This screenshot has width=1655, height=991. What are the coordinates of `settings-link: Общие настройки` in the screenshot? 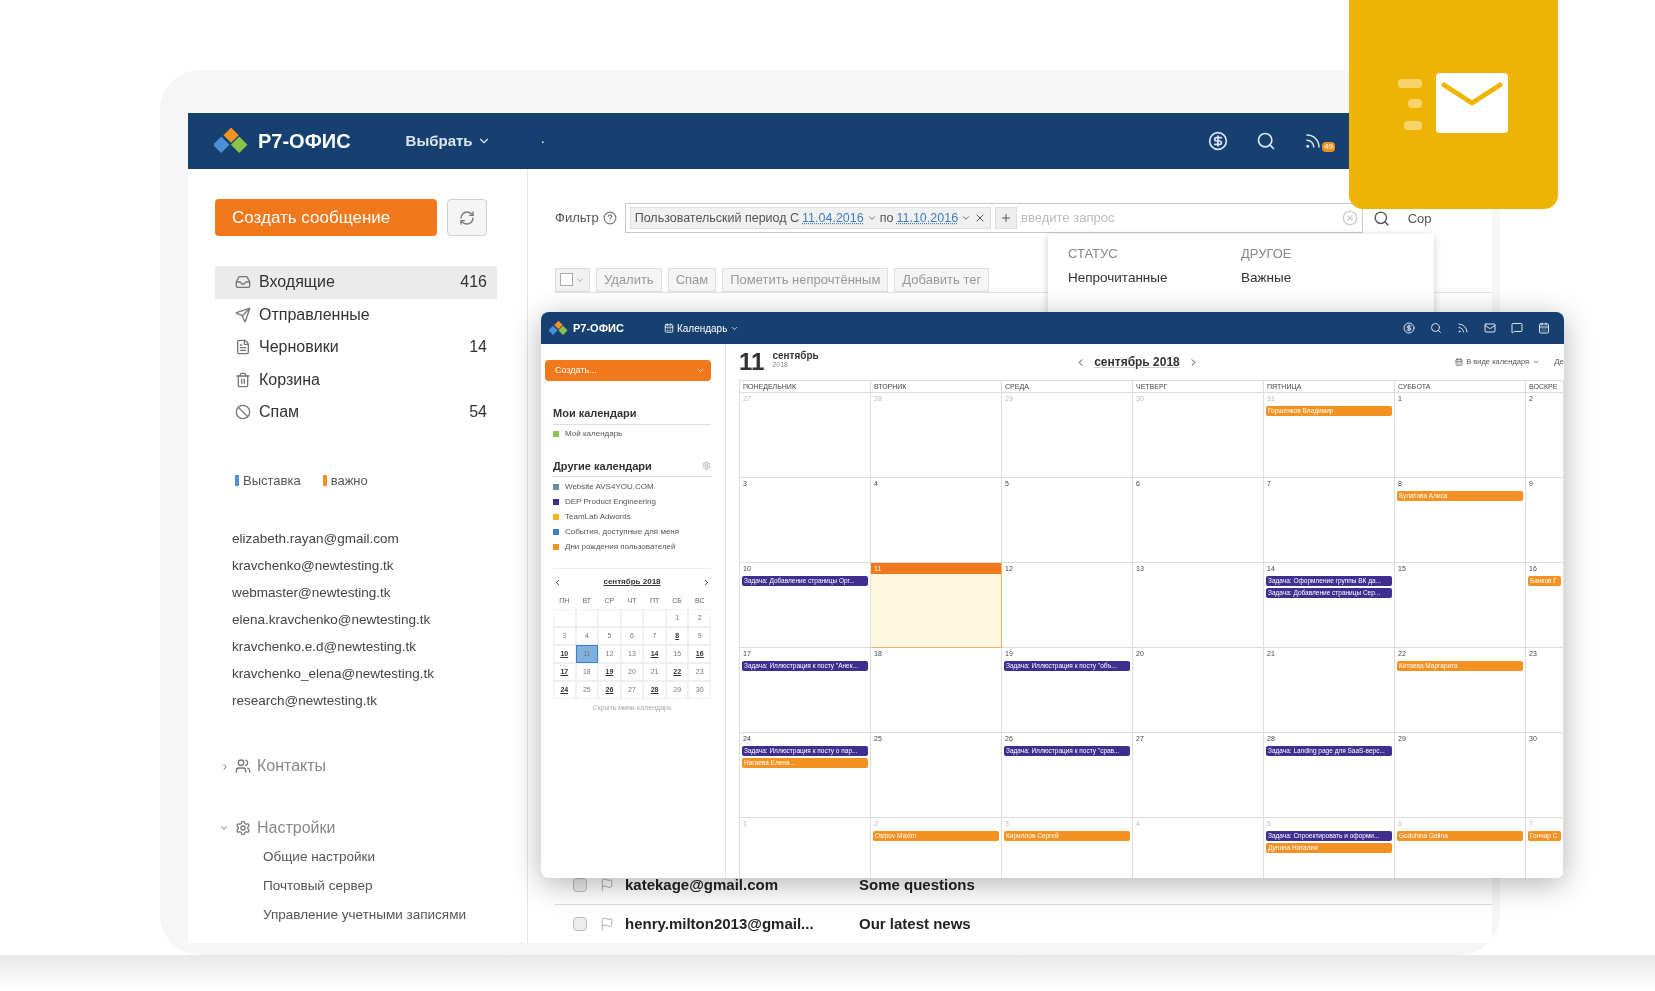 It's located at (356, 857).